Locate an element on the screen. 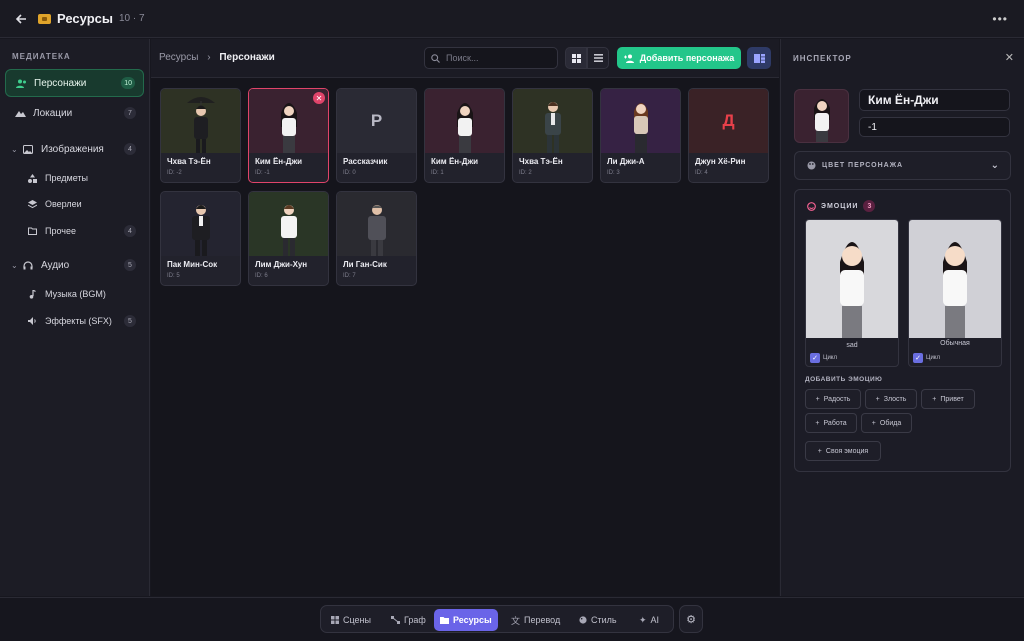  character-color-dropdown: ЦВЕТ ПЕРСОНАЖА ⌄ is located at coordinates (902, 165).